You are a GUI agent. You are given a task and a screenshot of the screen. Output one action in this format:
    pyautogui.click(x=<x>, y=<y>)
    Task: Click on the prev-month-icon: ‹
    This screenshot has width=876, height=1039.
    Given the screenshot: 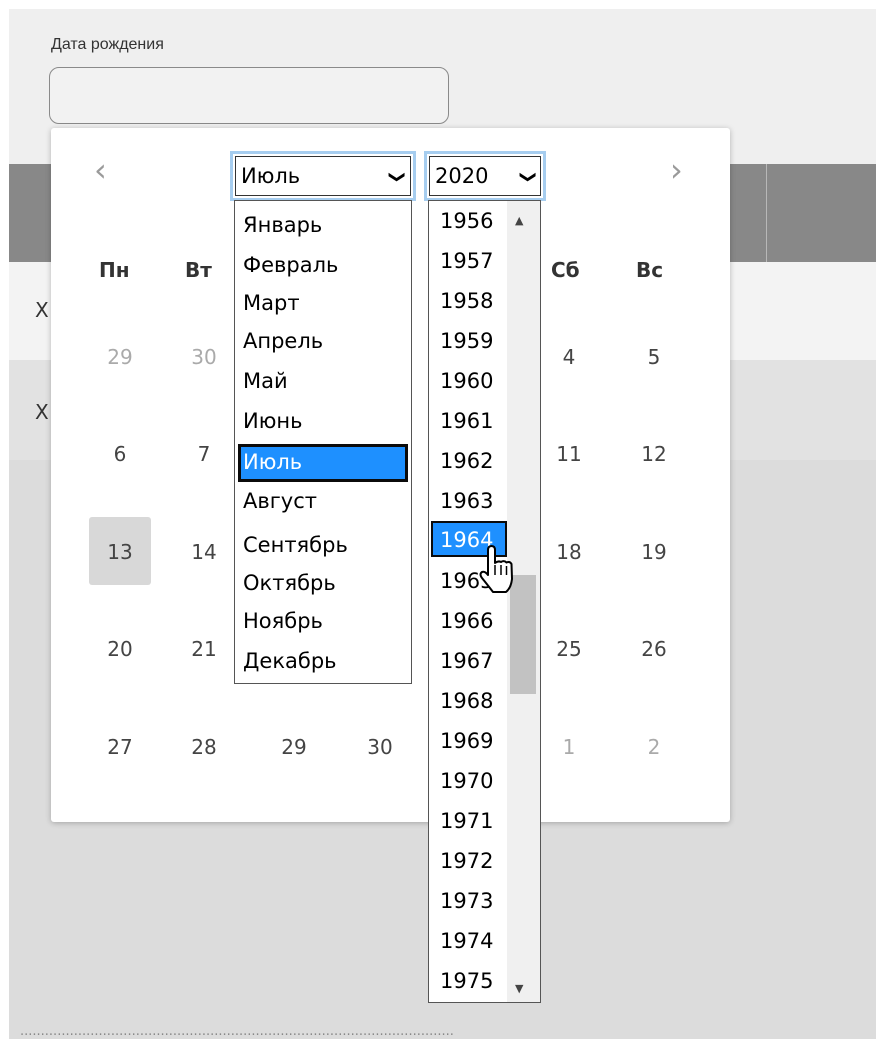 What is the action you would take?
    pyautogui.click(x=100, y=170)
    